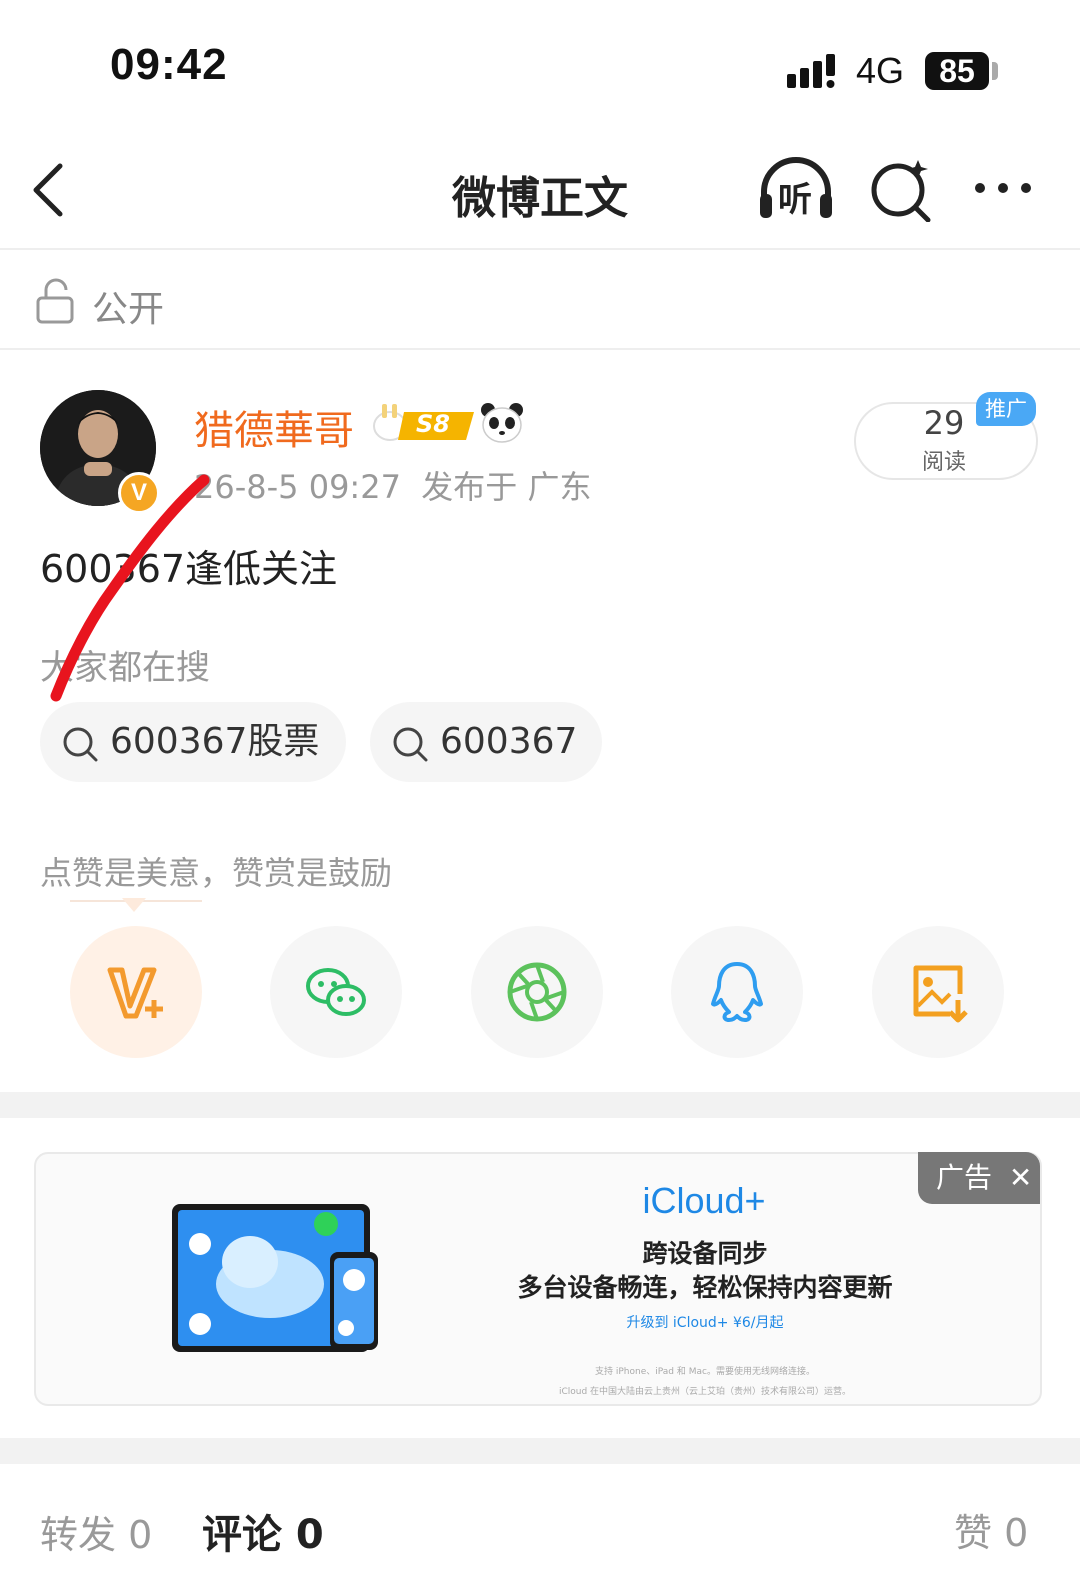  What do you see at coordinates (964, 1177) in the screenshot?
I see `ad-tag-label: 广告` at bounding box center [964, 1177].